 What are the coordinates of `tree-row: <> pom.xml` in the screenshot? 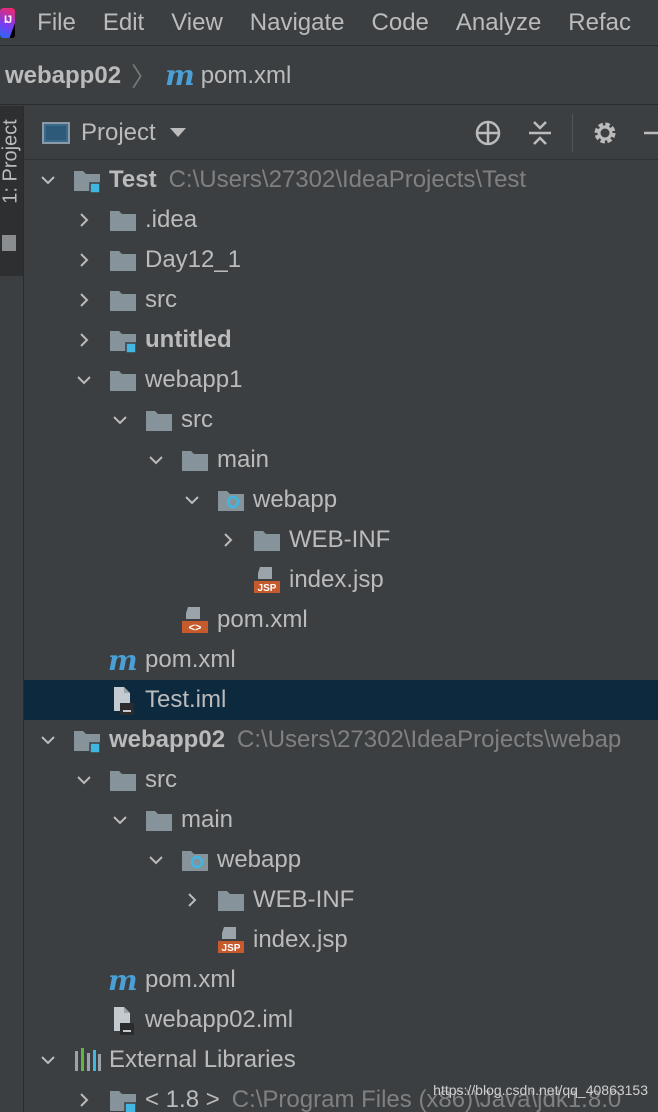 It's located at (341, 620).